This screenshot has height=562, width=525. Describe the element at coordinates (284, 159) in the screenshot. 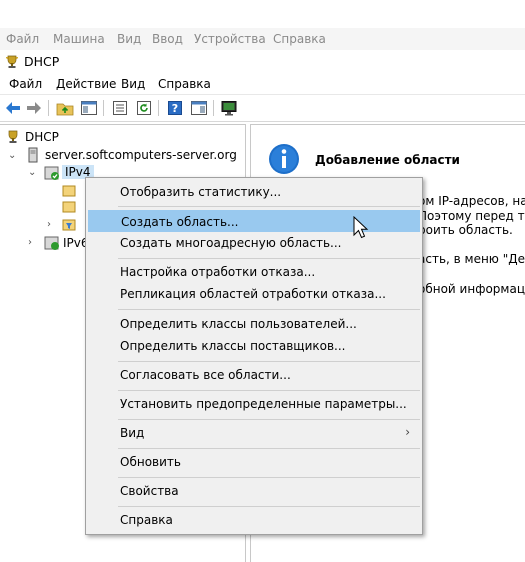

I see `info-icon` at that location.